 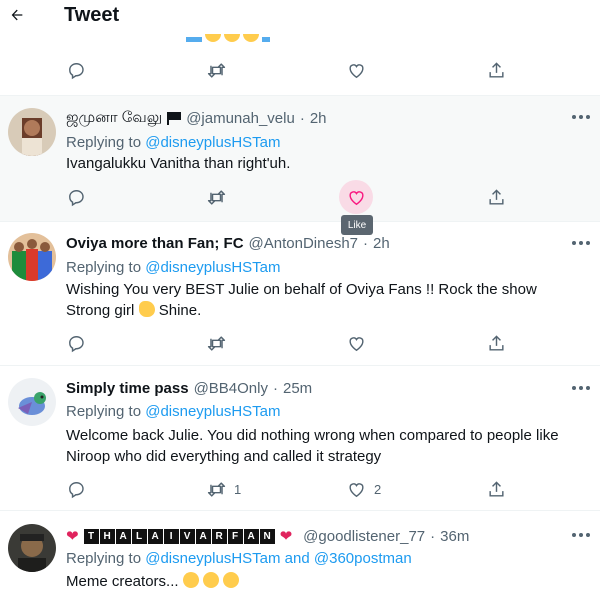 I want to click on display-name: Oviya more than Fan; FC, so click(x=155, y=243).